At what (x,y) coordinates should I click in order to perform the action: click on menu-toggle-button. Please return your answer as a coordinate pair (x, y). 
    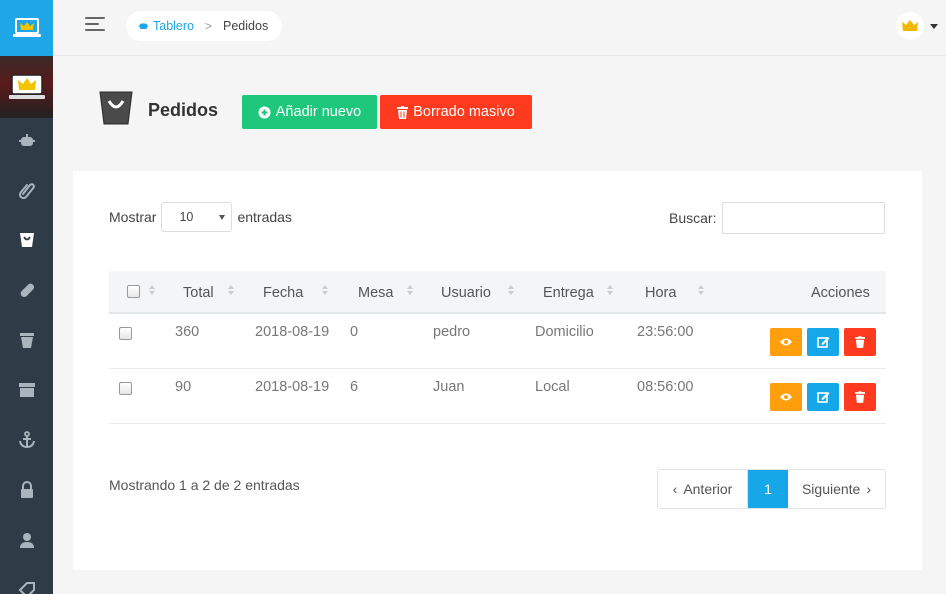
    Looking at the image, I should click on (96, 27).